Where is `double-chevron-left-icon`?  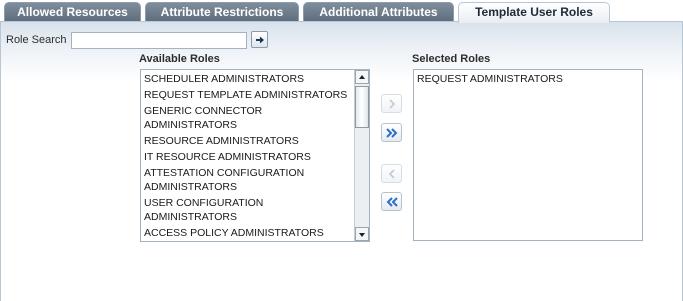 double-chevron-left-icon is located at coordinates (392, 202).